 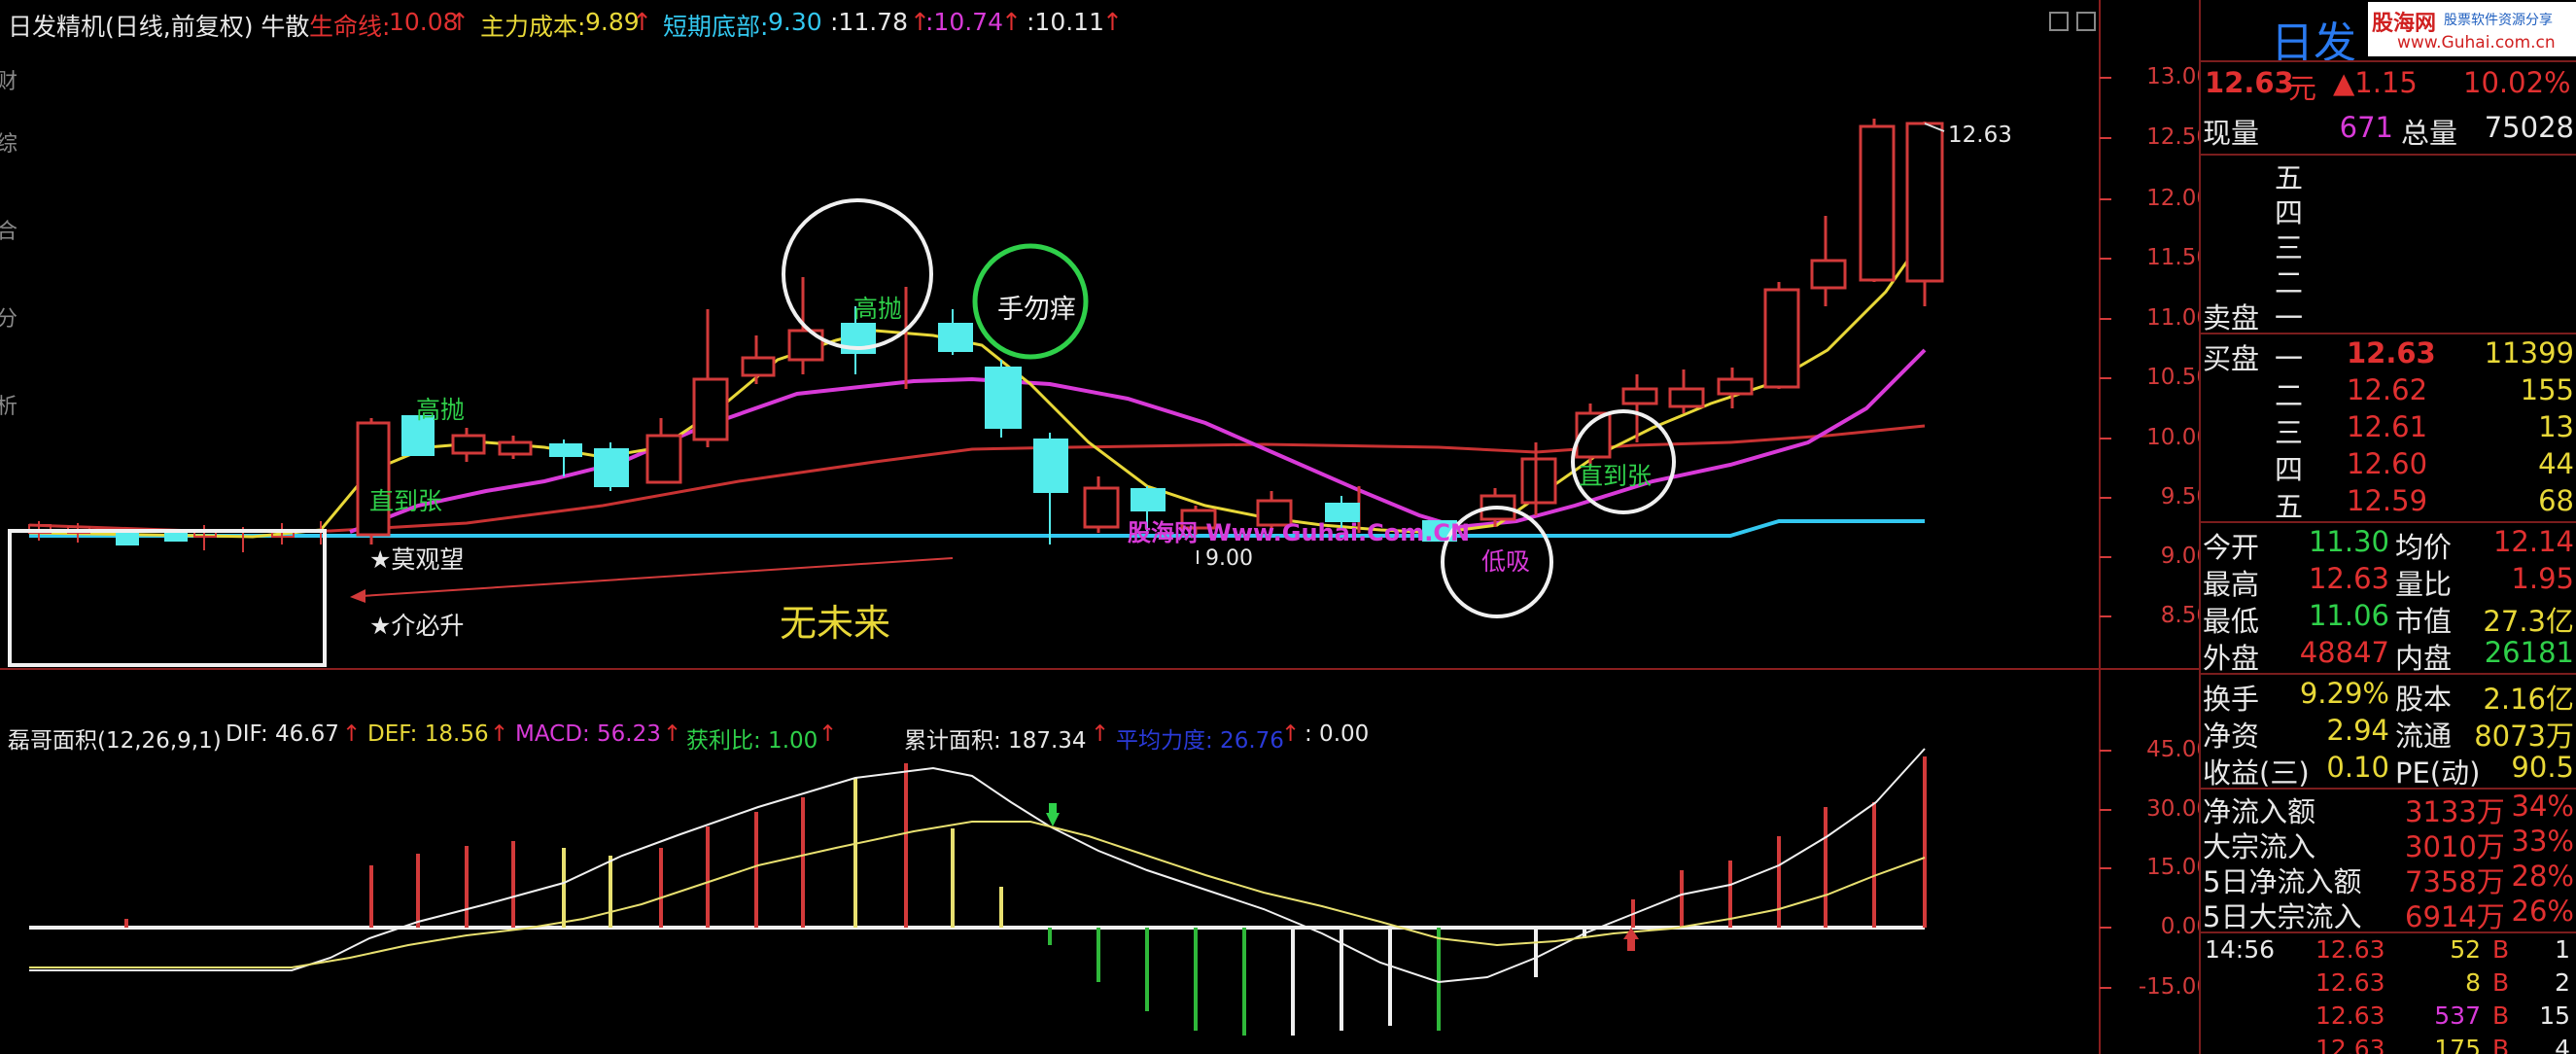 What do you see at coordinates (2556, 464) in the screenshot?
I see `buy-vol: 44` at bounding box center [2556, 464].